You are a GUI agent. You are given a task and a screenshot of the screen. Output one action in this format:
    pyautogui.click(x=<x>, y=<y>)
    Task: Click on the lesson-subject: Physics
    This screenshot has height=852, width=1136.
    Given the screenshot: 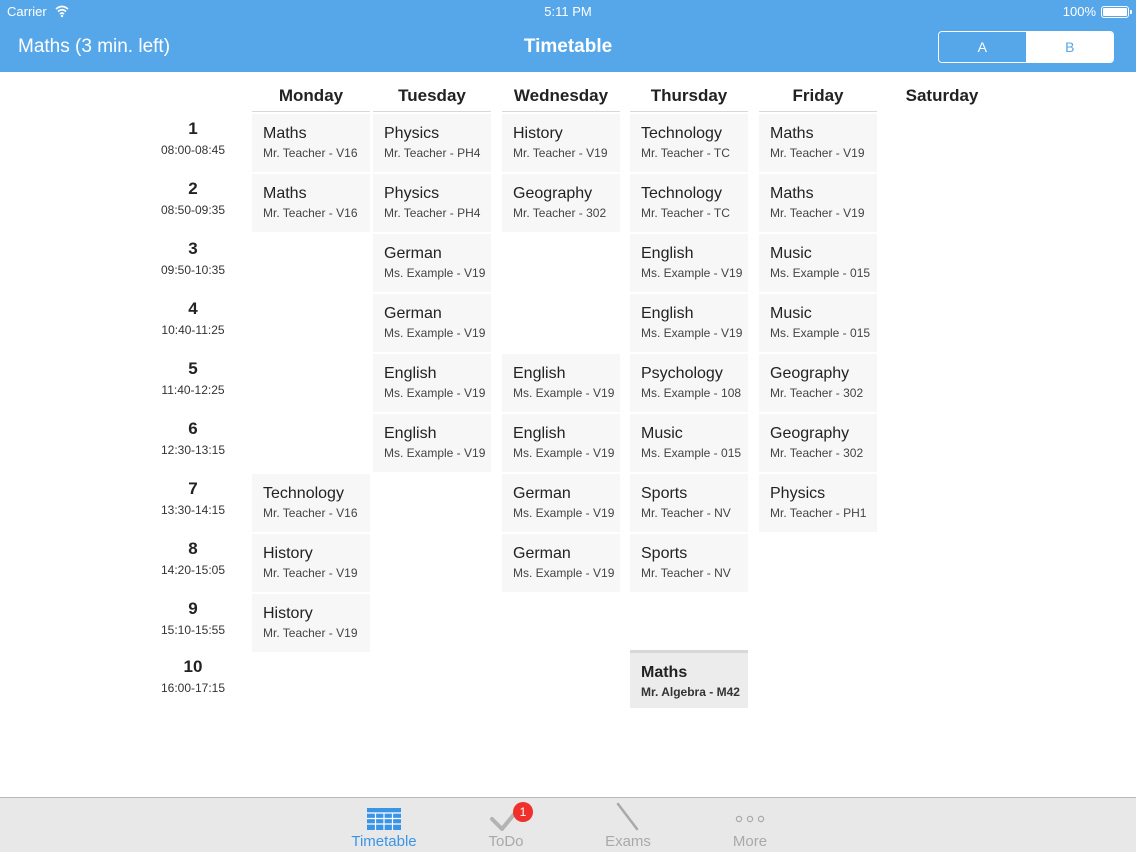 What is the action you would take?
    pyautogui.click(x=412, y=133)
    